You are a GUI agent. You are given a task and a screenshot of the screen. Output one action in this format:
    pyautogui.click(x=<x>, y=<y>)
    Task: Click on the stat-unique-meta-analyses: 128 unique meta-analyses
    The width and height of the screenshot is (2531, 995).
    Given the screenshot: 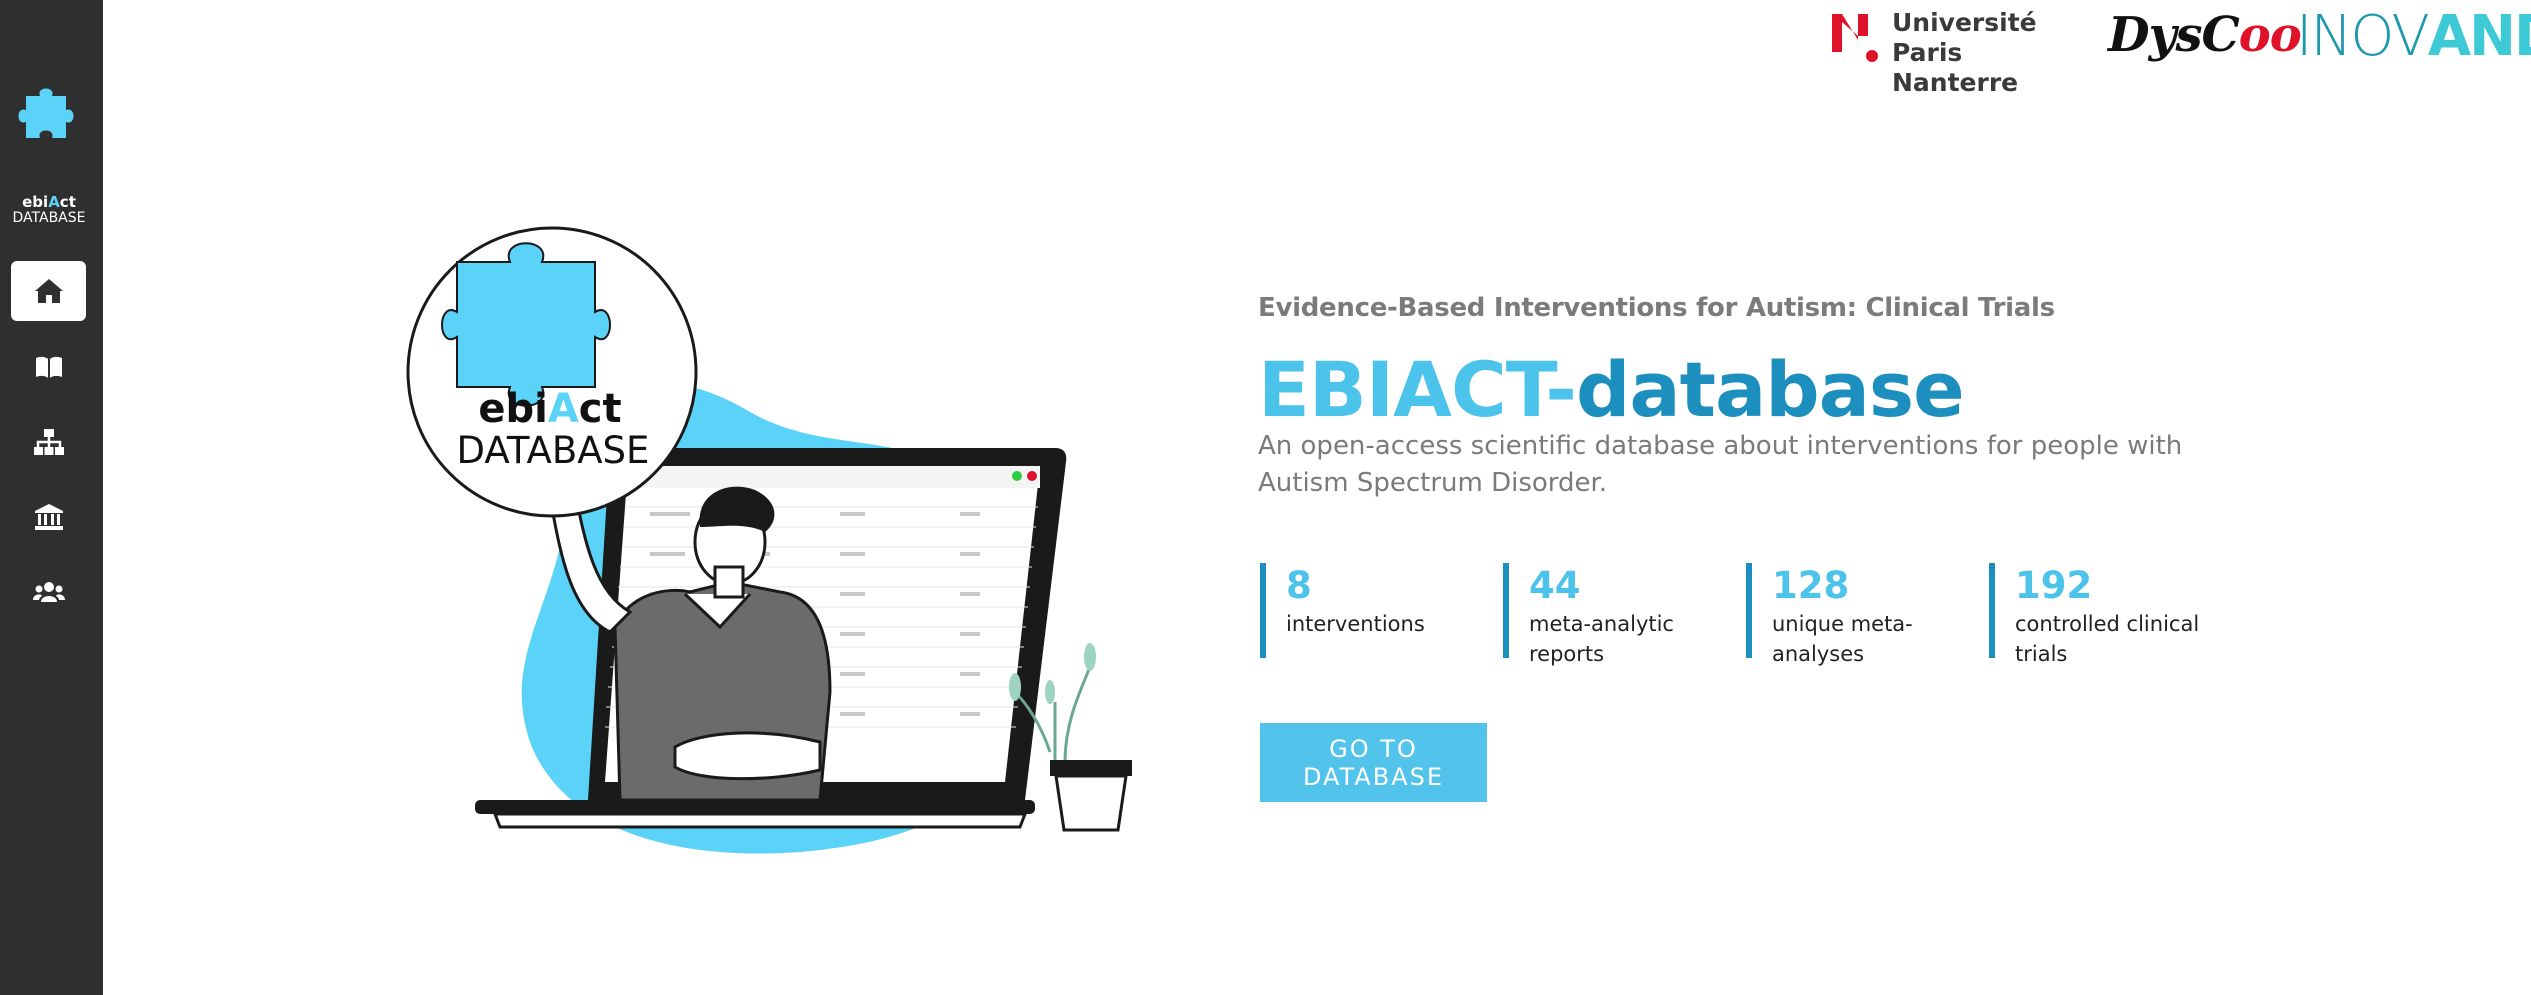 What is the action you would take?
    pyautogui.click(x=1839, y=614)
    